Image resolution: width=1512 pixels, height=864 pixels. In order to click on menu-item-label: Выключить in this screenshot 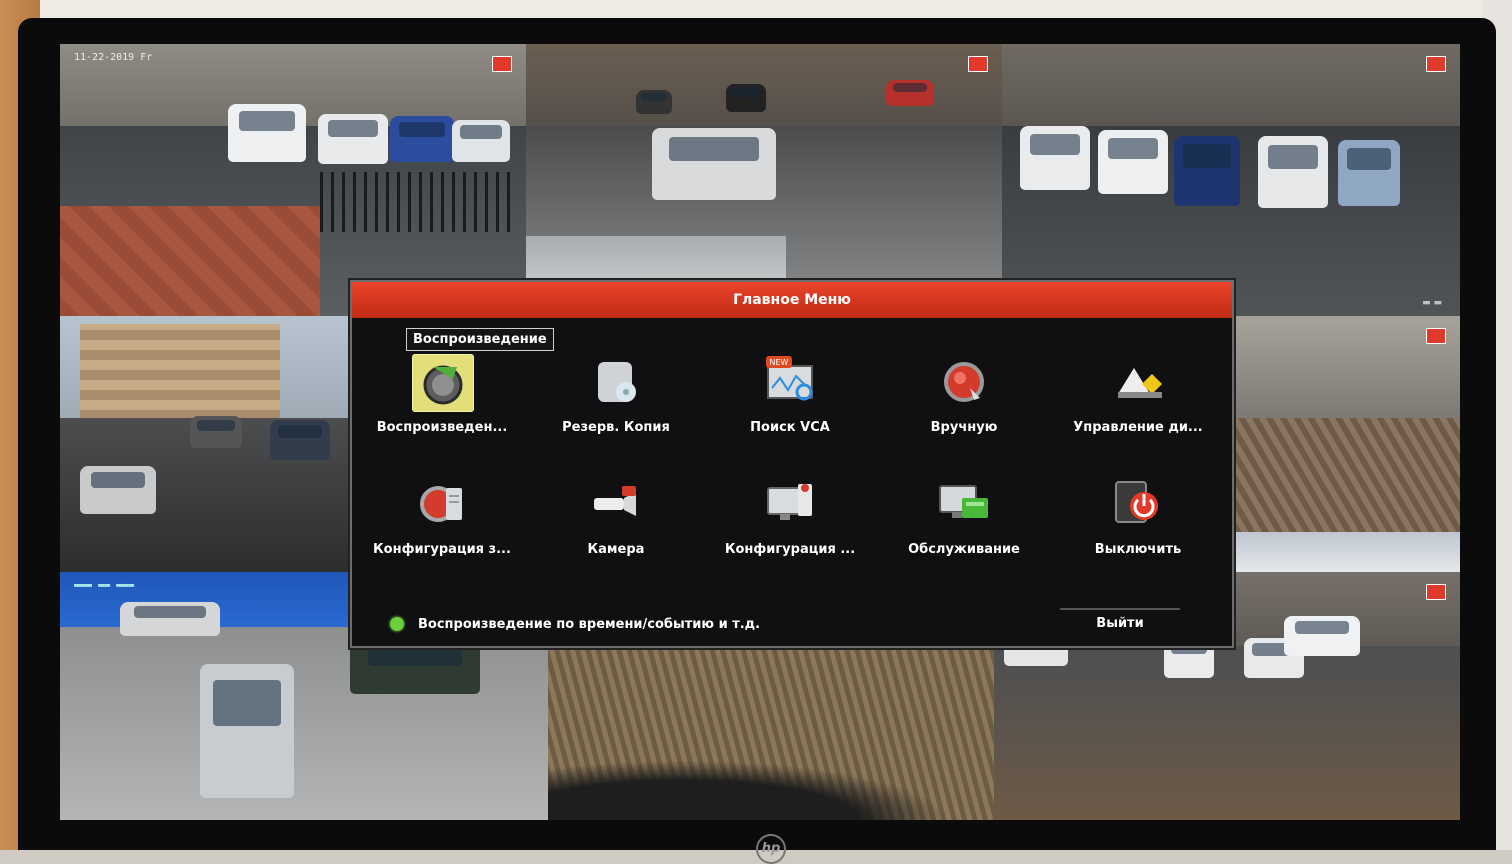, I will do `click(1138, 549)`.